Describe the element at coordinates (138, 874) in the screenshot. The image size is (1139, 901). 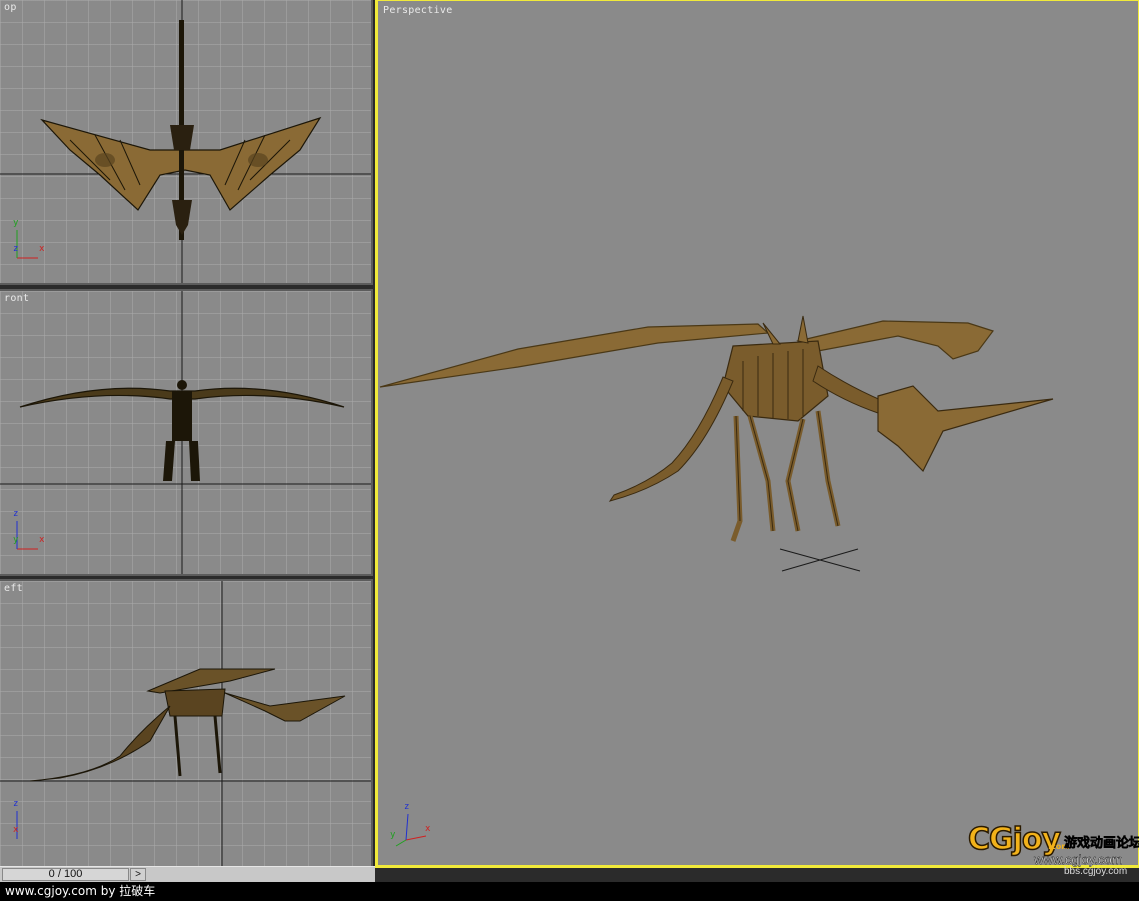
I see `next-frame-button: >` at that location.